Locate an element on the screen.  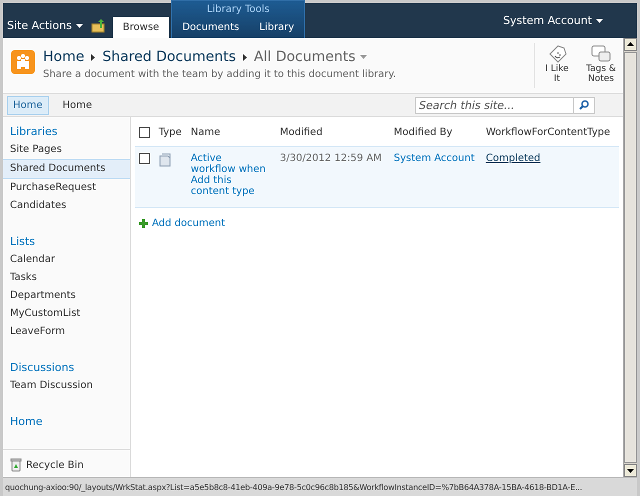
column-header: Type is located at coordinates (170, 132).